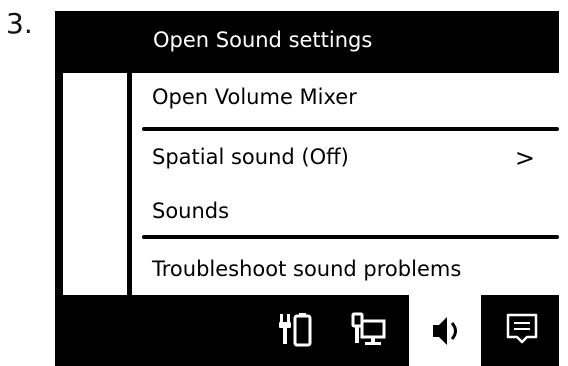 This screenshot has height=366, width=568. What do you see at coordinates (191, 211) in the screenshot?
I see `menu-item-label: Sounds` at bounding box center [191, 211].